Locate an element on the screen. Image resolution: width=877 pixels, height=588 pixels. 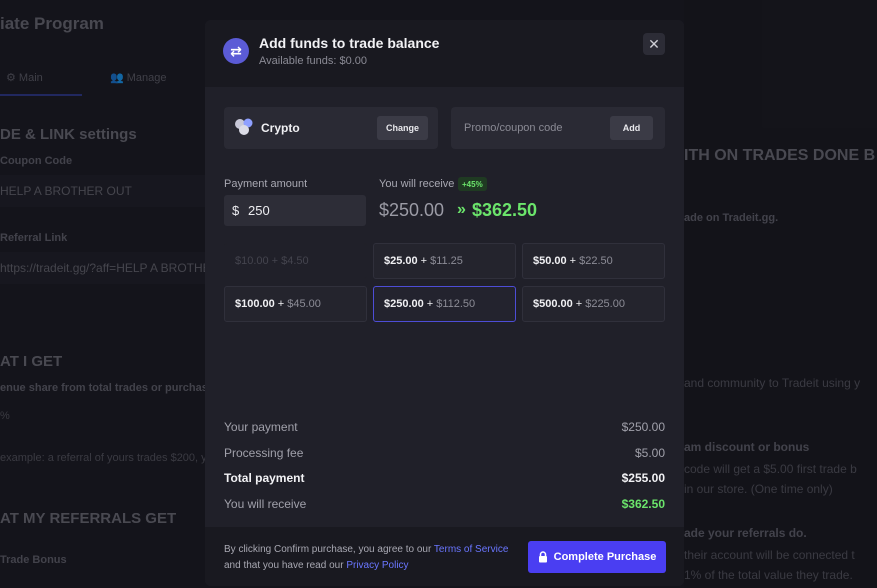
crypto-icon is located at coordinates (244, 126).